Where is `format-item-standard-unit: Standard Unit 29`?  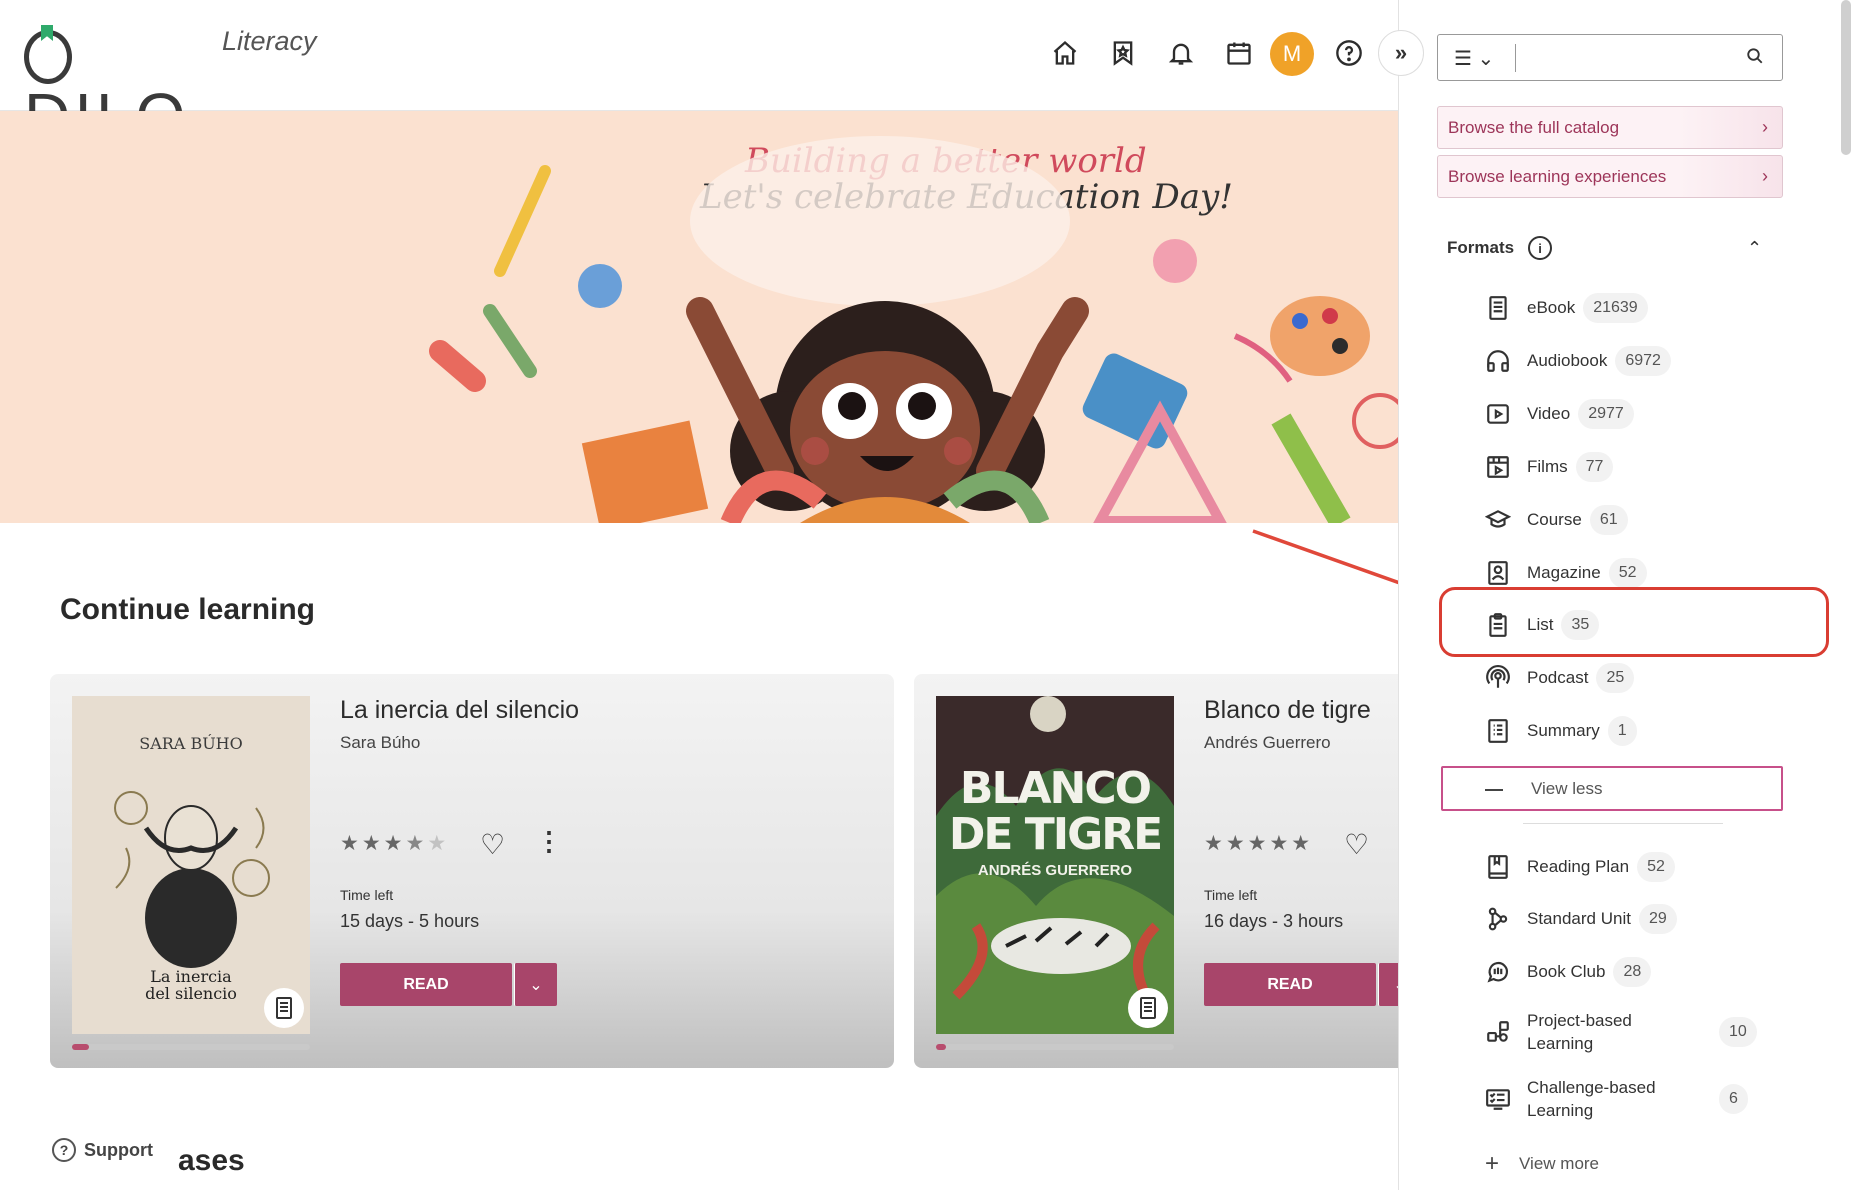
format-item-standard-unit: Standard Unit 29 is located at coordinates (1581, 919).